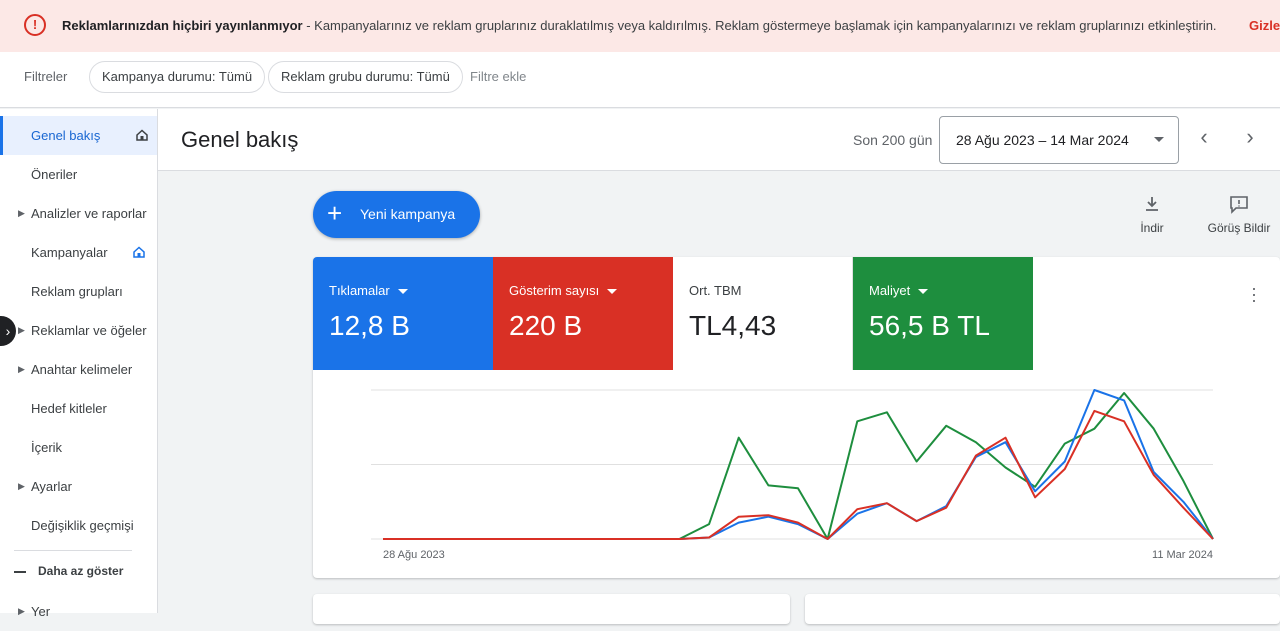 This screenshot has height=631, width=1280. What do you see at coordinates (1042, 609) in the screenshot?
I see `bottom-card-right` at bounding box center [1042, 609].